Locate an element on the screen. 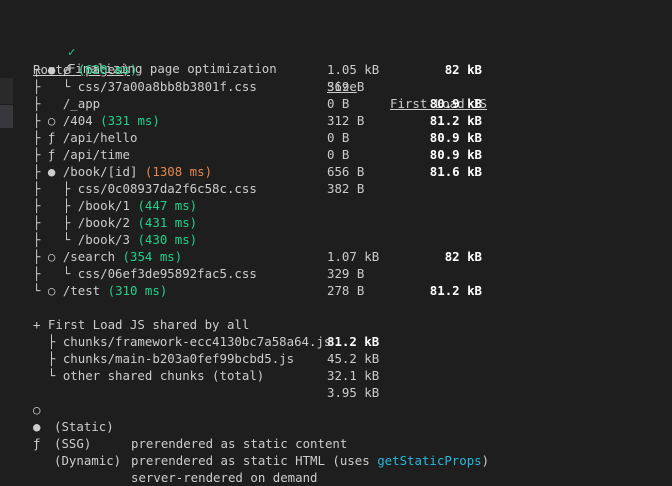 The image size is (672, 486). route-name: ┌ ● / (620 ms) is located at coordinates (85, 69).